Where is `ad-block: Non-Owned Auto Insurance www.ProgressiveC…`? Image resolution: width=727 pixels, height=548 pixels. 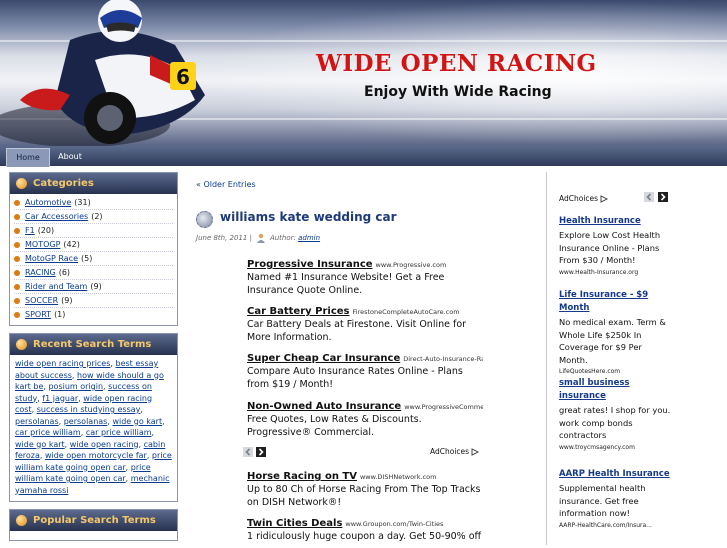 ad-block: Non-Owned Auto Insurance www.ProgressiveC… is located at coordinates (365, 420).